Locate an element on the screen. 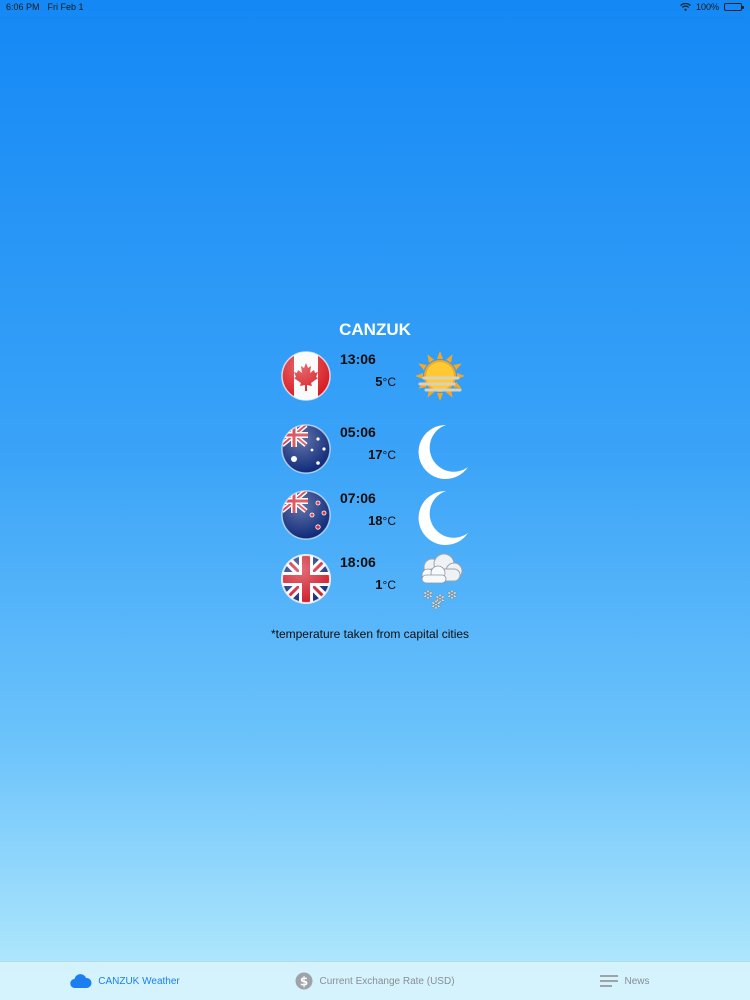 The height and width of the screenshot is (1000, 750). temperature: 17°C is located at coordinates (382, 454).